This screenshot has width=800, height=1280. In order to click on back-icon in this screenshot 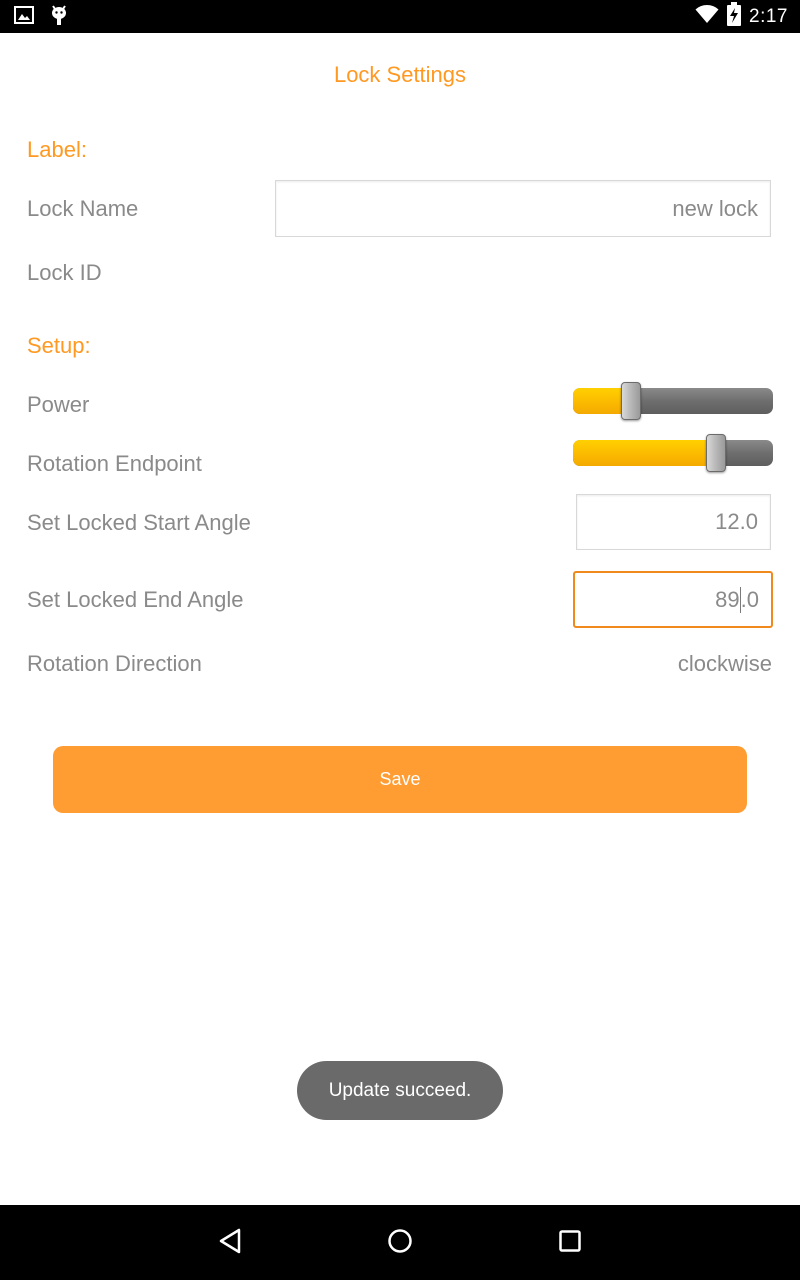, I will do `click(230, 1243)`.